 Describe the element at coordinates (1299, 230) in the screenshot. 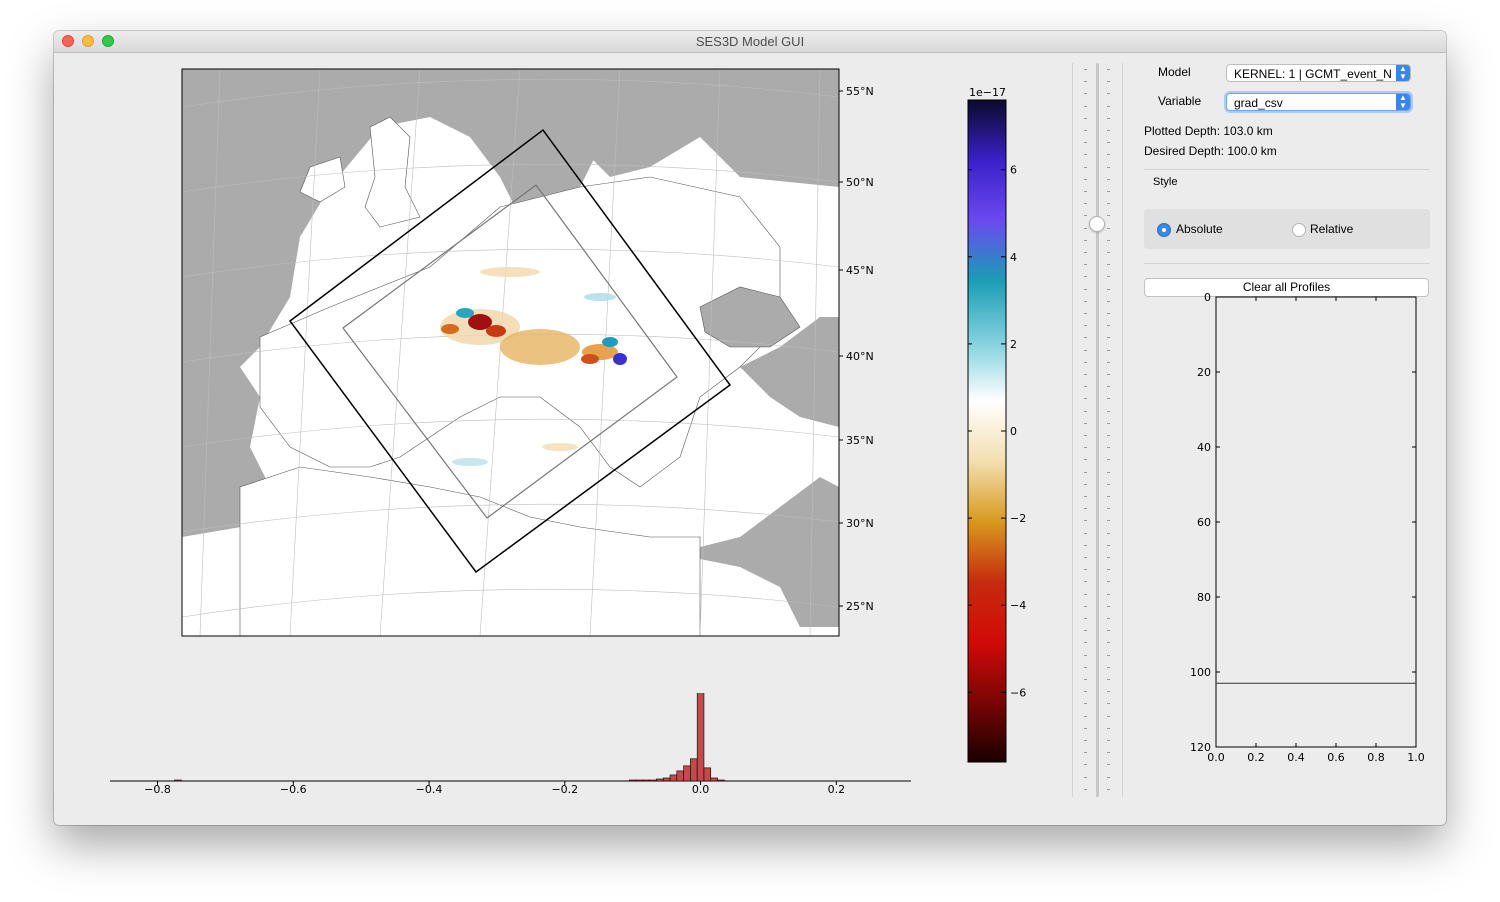

I see `radio-relative` at that location.